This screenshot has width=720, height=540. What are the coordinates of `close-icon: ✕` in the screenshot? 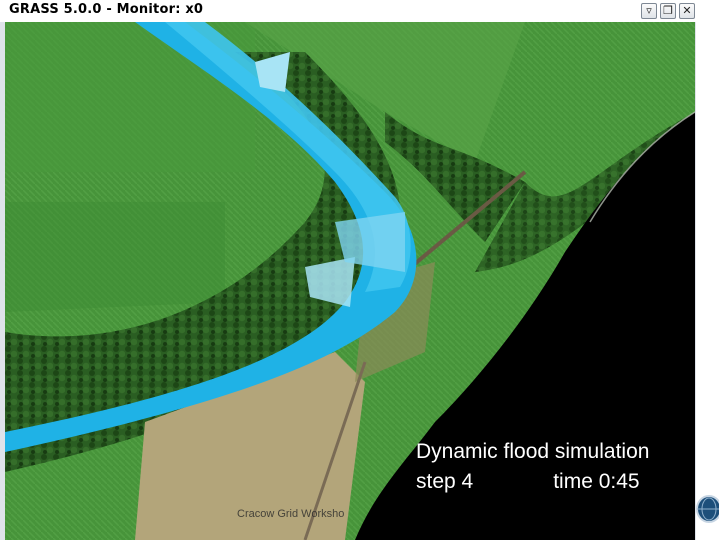 It's located at (687, 11).